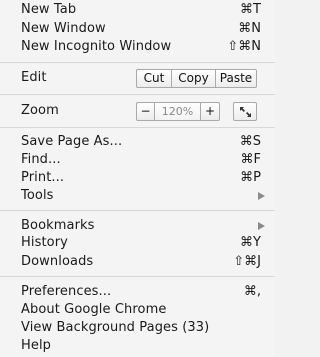 The image size is (320, 357). Describe the element at coordinates (137, 226) in the screenshot. I see `menu-item-bookmarks: Bookmarks` at that location.